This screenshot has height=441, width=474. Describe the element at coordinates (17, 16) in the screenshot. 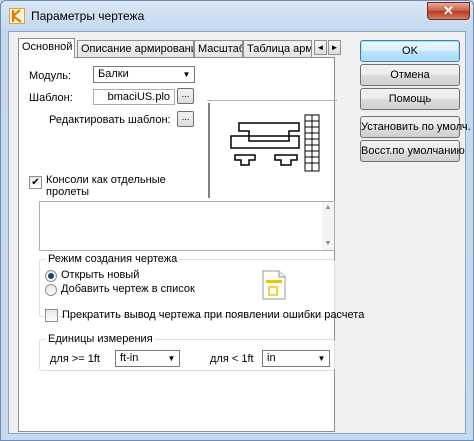

I see `app-icon` at that location.